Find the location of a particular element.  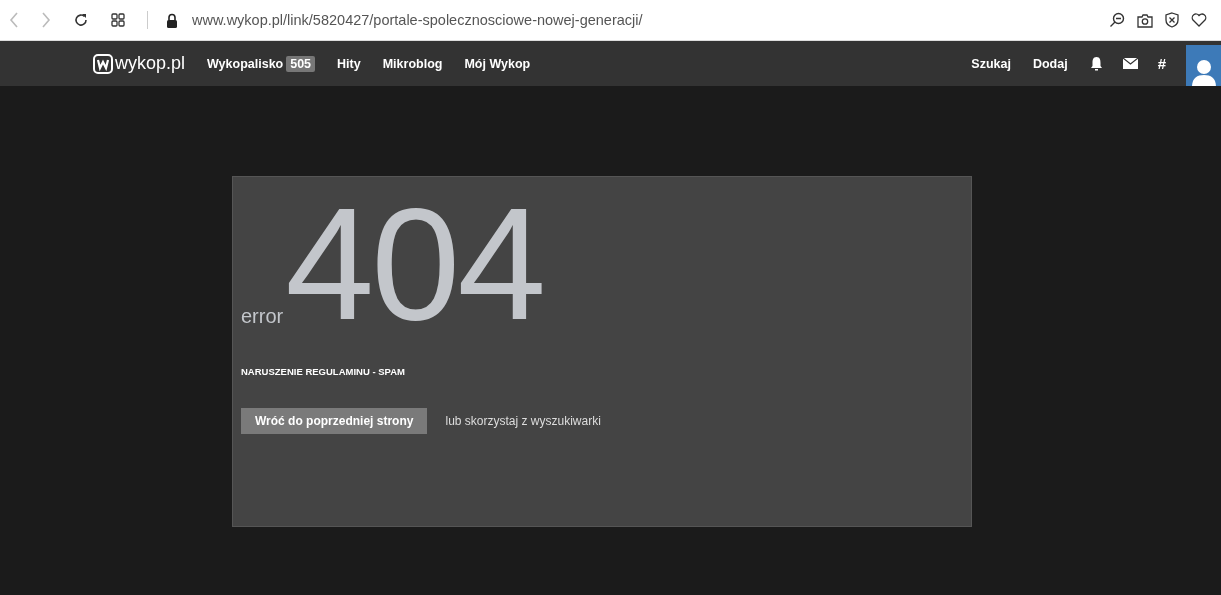

nav-link: Mój Wykop is located at coordinates (497, 63).